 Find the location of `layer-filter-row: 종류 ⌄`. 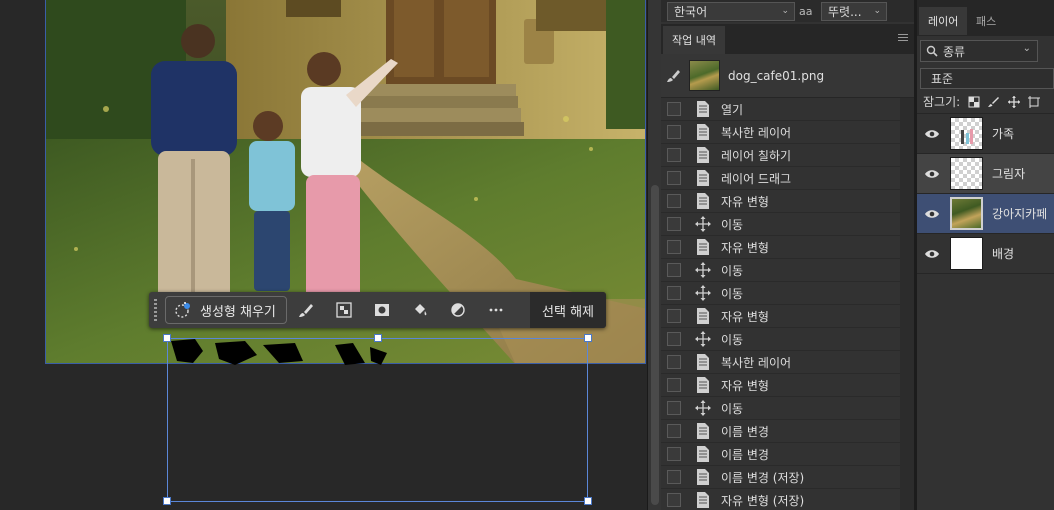

layer-filter-row: 종류 ⌄ is located at coordinates (985, 51).